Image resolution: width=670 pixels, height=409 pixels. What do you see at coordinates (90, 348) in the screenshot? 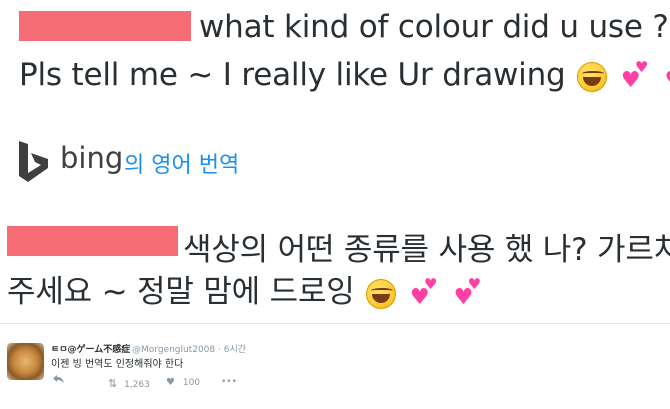
I see `tweet-display-name: ㅌㅁ@ゲーム不感症` at bounding box center [90, 348].